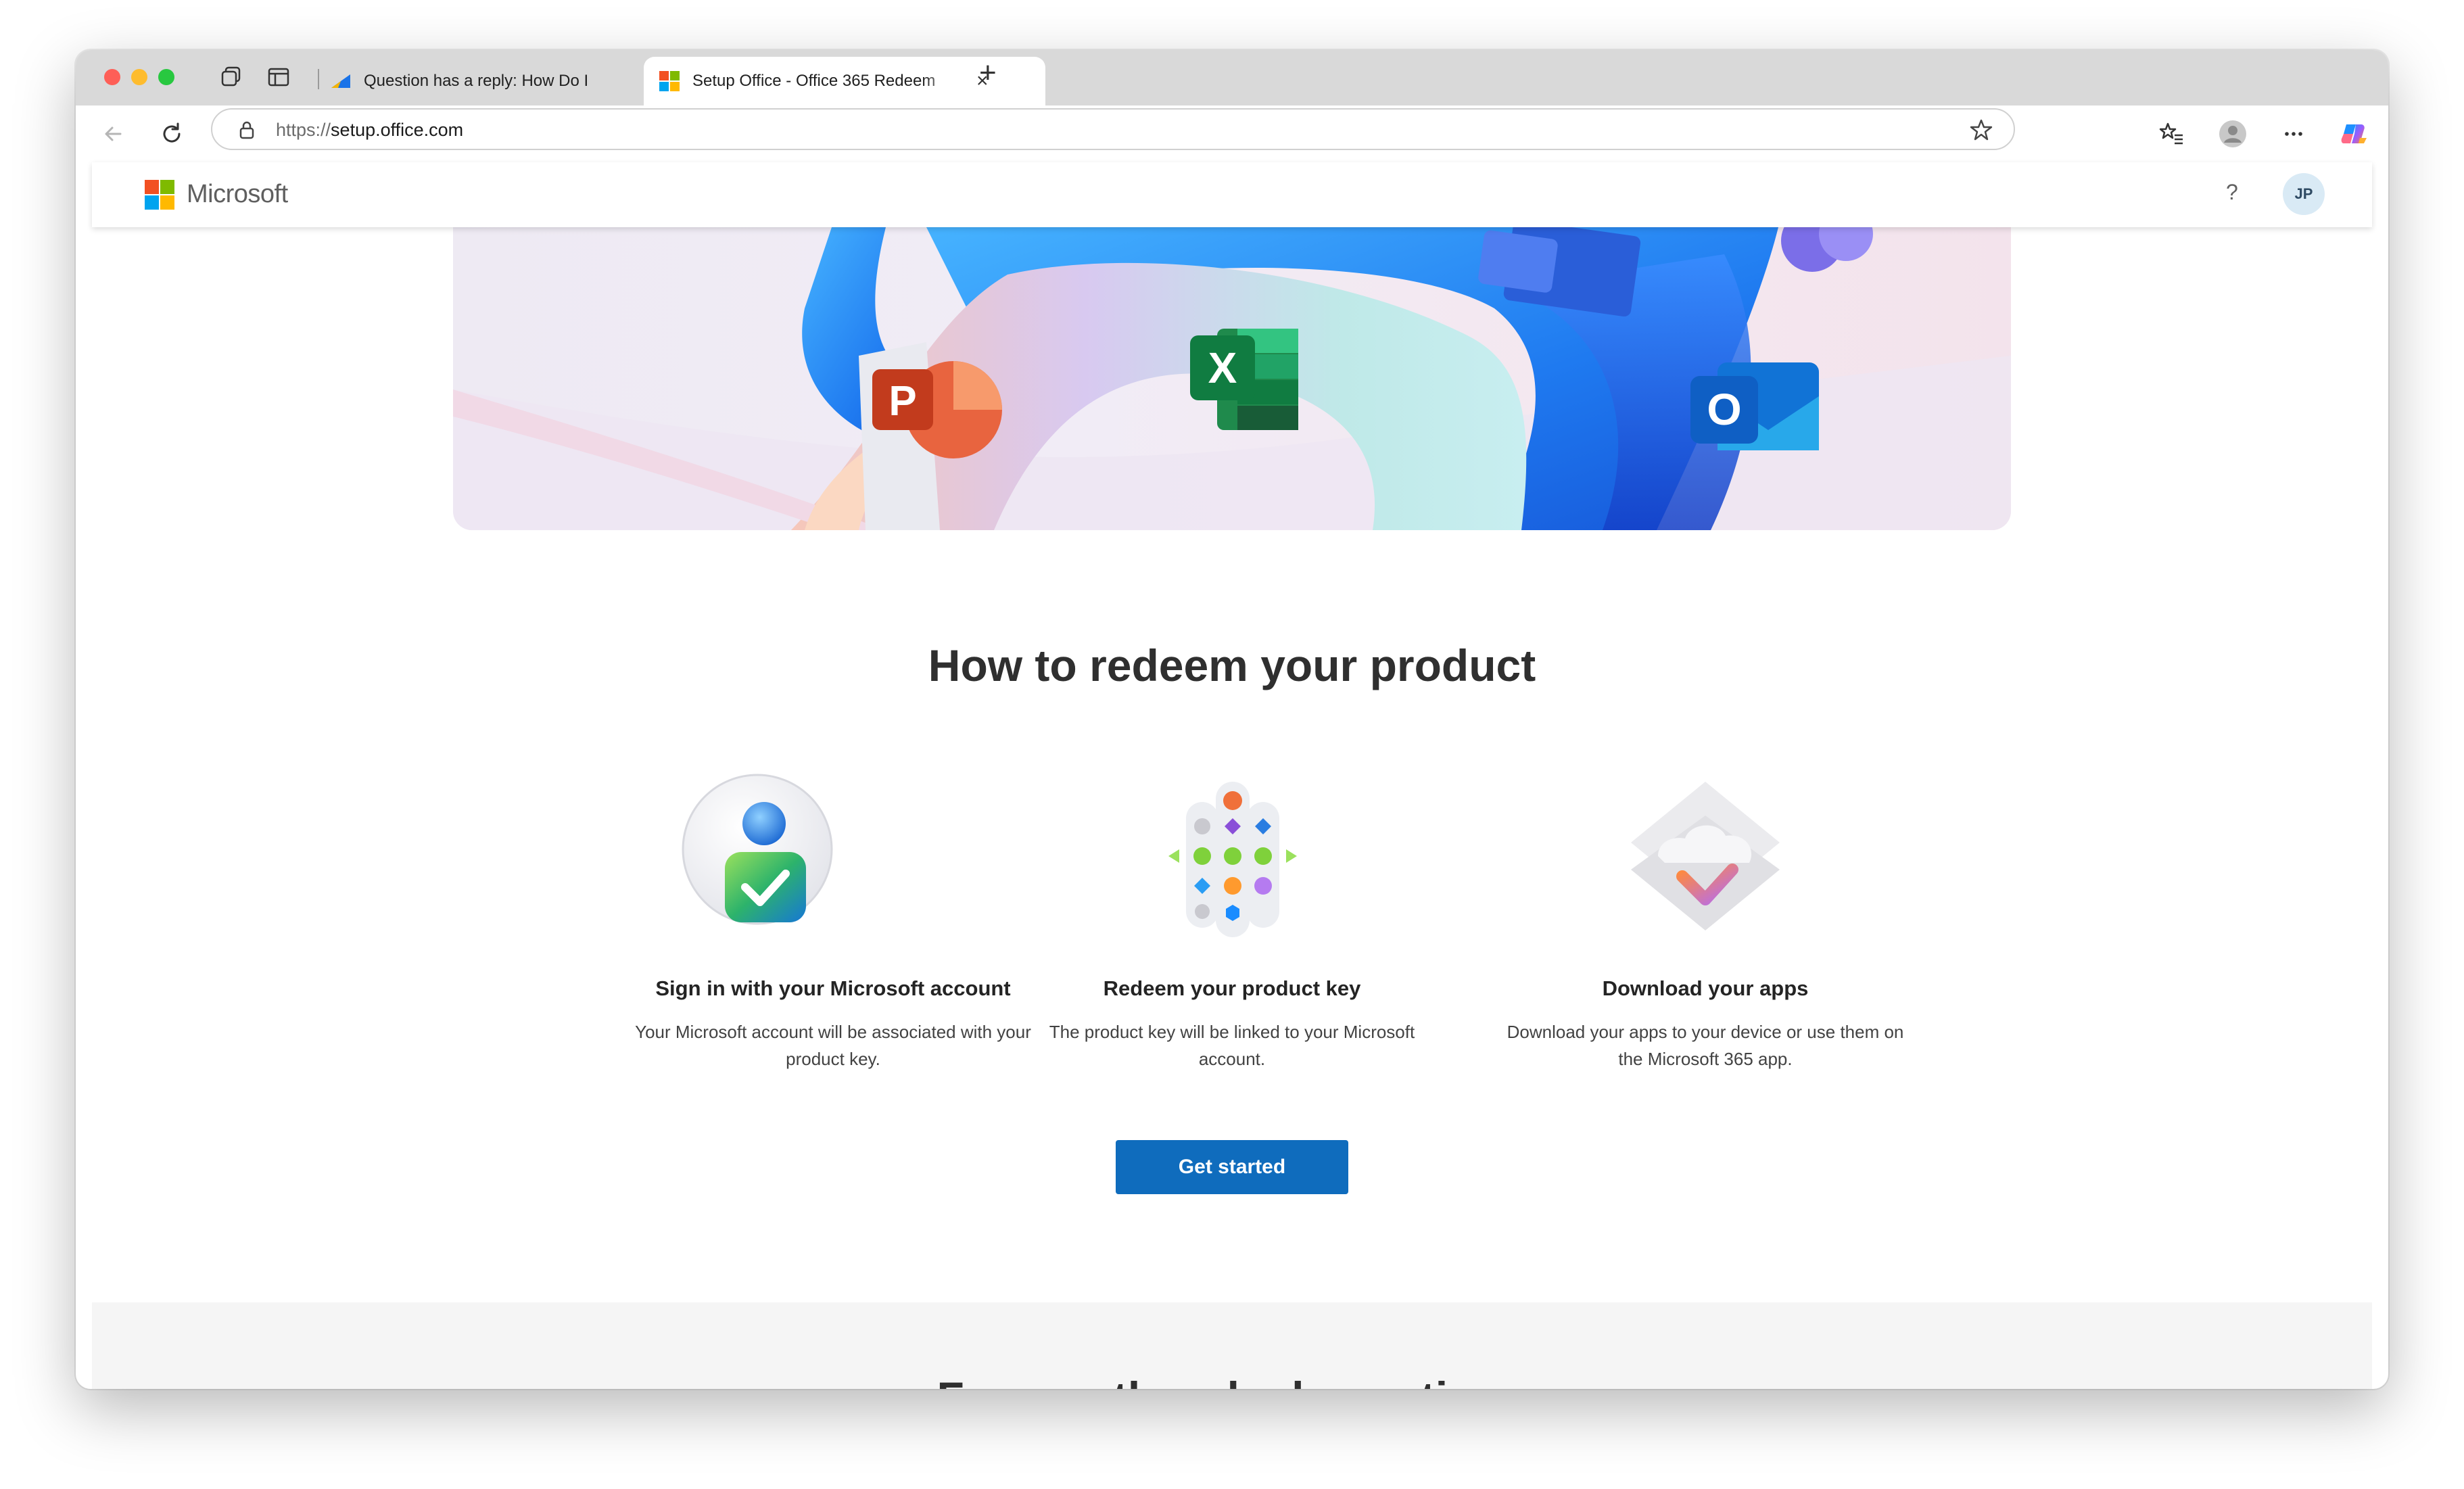  I want to click on sign-in-account-icon, so click(759, 856).